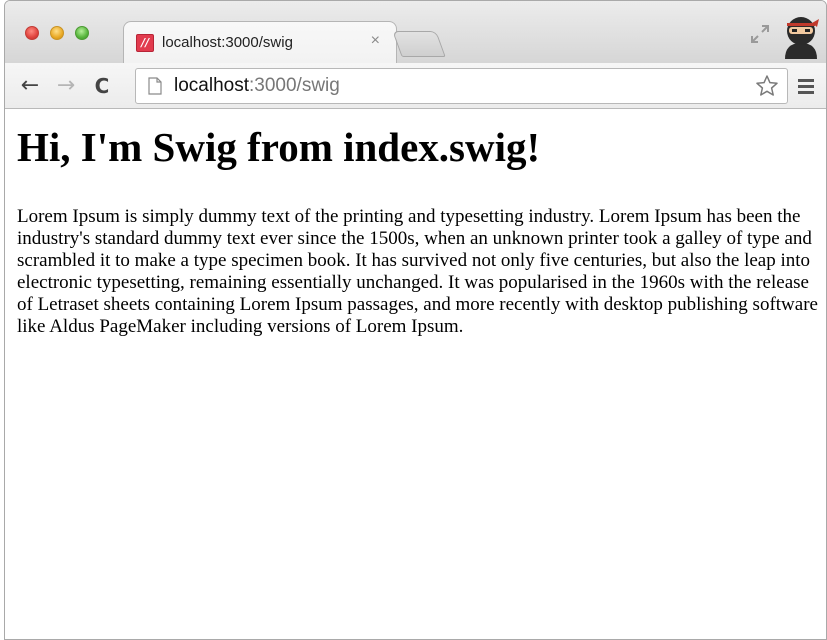 The width and height of the screenshot is (827, 640). I want to click on url-text: localhost:3000/swig, so click(257, 86).